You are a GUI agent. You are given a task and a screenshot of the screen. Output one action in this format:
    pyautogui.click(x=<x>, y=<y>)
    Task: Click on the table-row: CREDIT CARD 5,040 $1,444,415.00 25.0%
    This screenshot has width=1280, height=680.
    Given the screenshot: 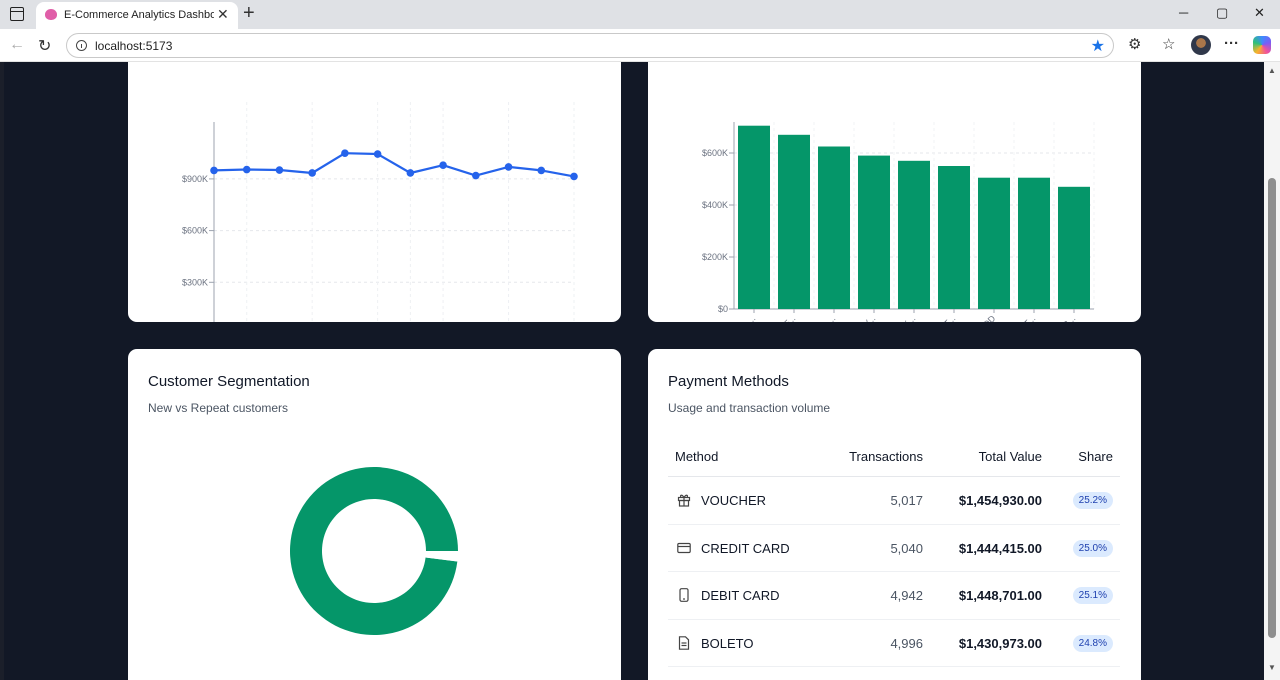 What is the action you would take?
    pyautogui.click(x=894, y=548)
    